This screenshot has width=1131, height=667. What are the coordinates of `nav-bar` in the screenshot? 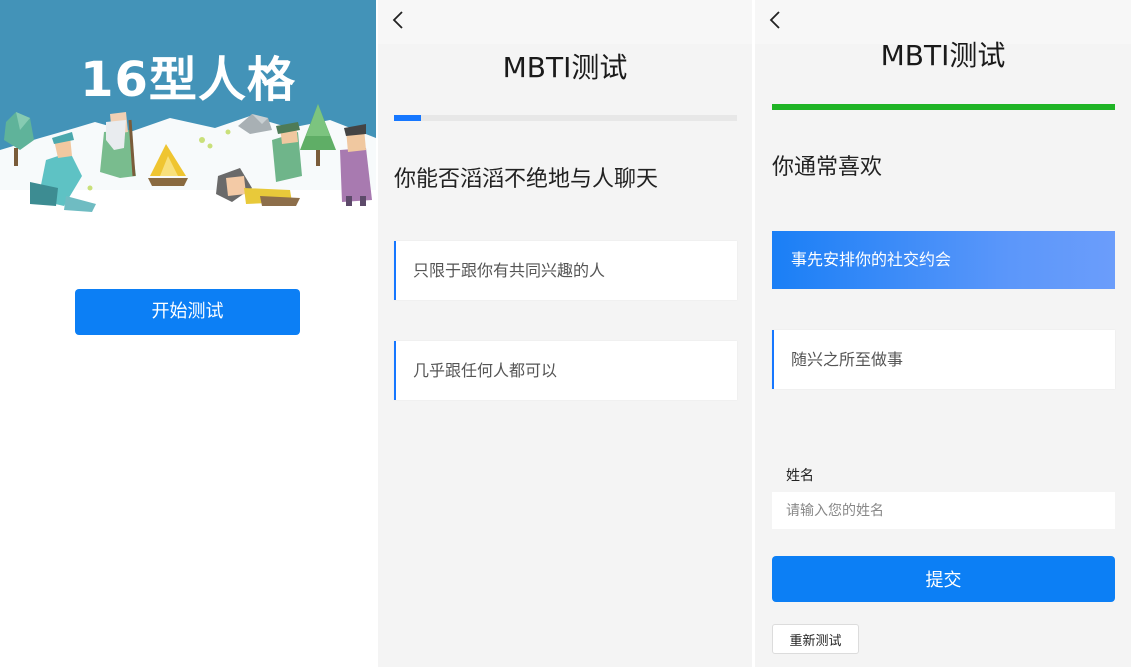 It's located at (565, 22).